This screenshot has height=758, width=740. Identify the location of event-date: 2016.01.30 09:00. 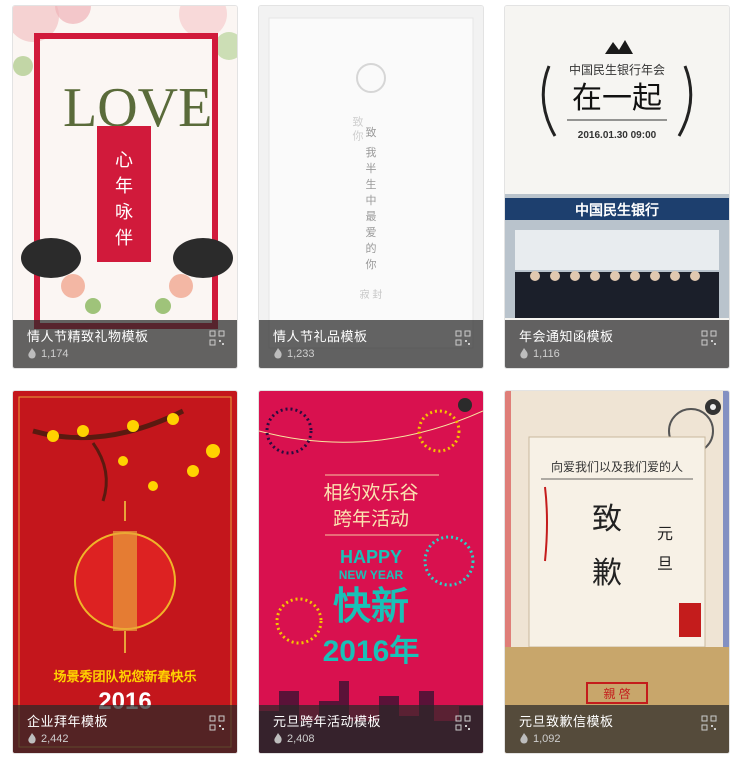
(617, 135).